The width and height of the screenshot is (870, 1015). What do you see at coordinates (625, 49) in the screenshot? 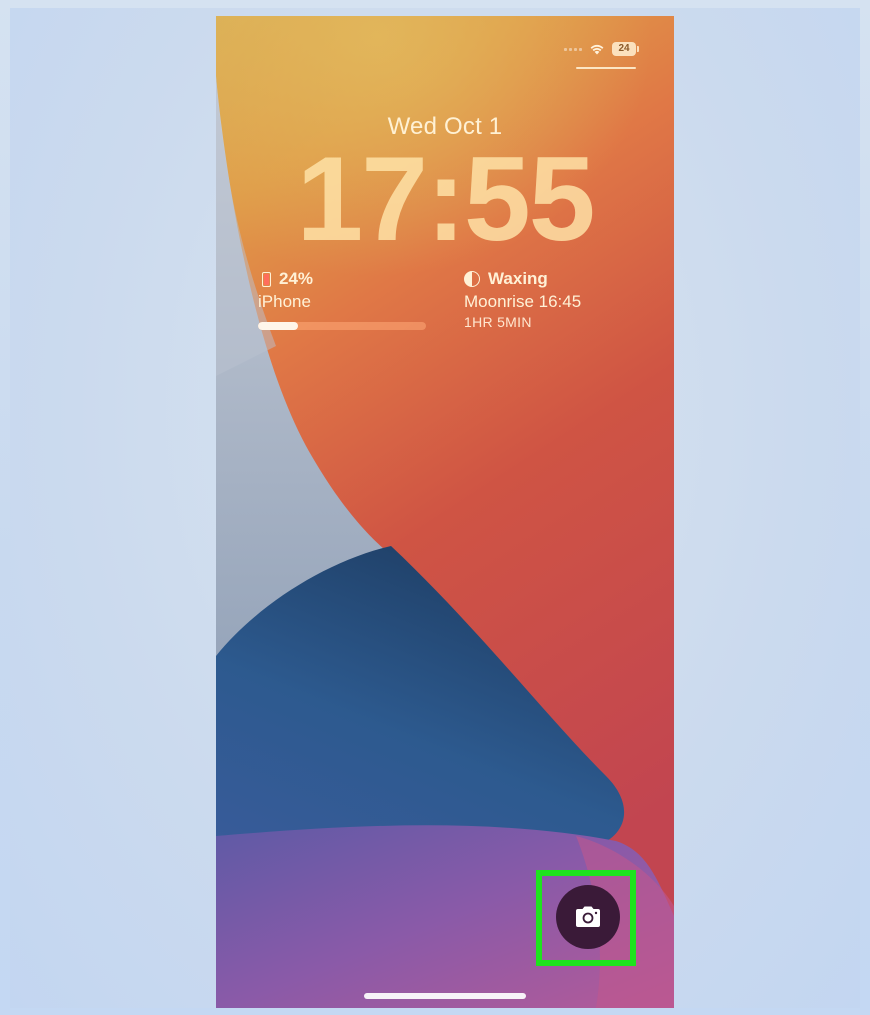
I see `battery-indicator: 24` at bounding box center [625, 49].